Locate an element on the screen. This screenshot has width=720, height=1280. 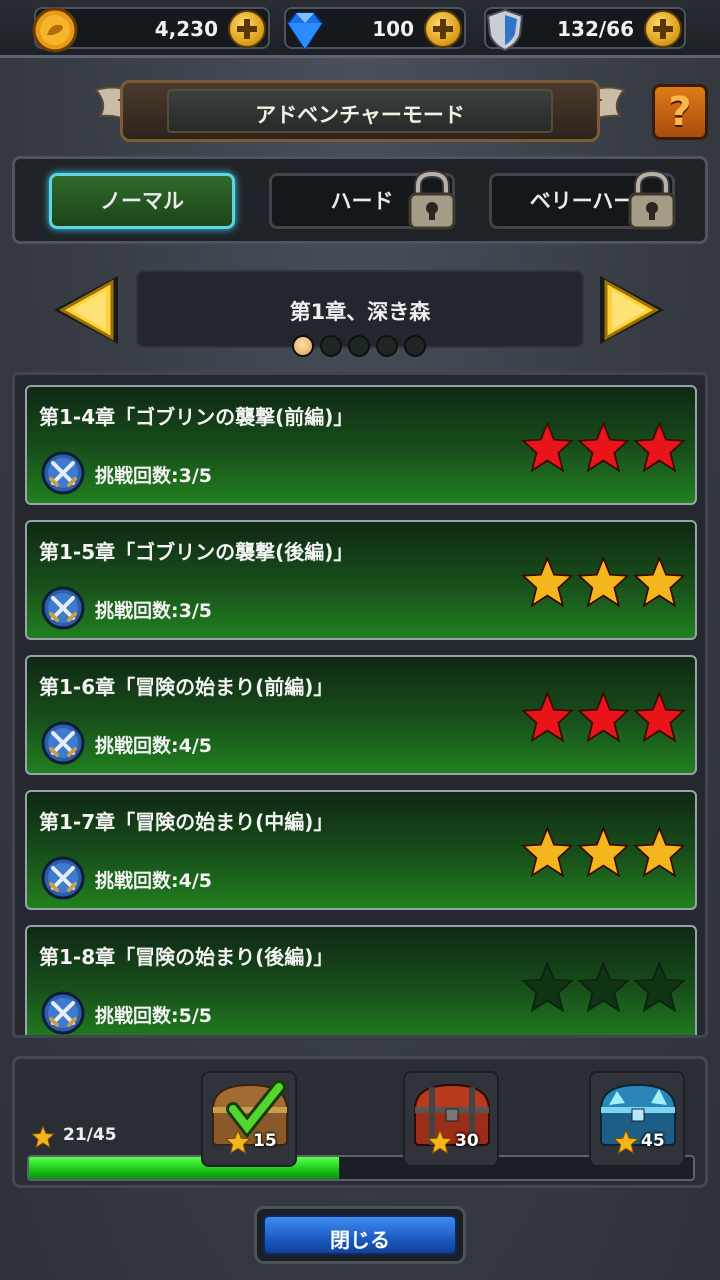
gold-coin-icon is located at coordinates (55, 30).